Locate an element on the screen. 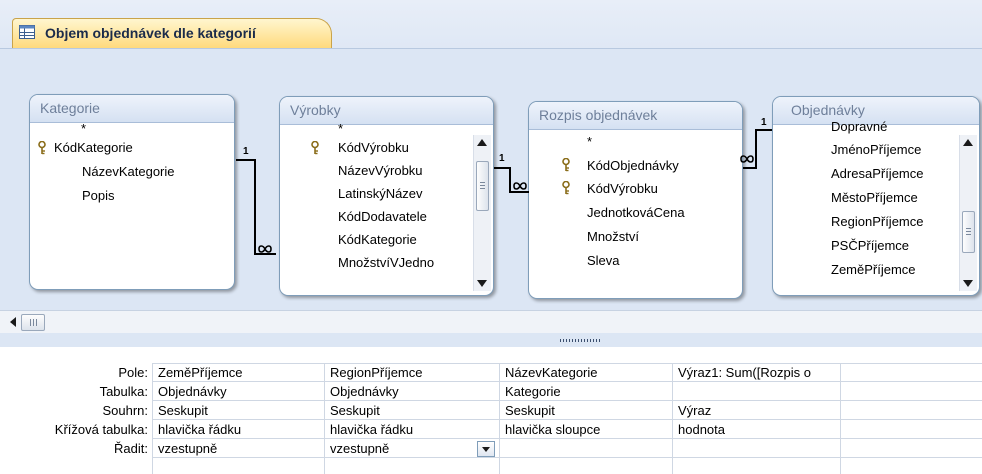 This screenshot has width=982, height=474. splitter-grip-icon is located at coordinates (580, 340).